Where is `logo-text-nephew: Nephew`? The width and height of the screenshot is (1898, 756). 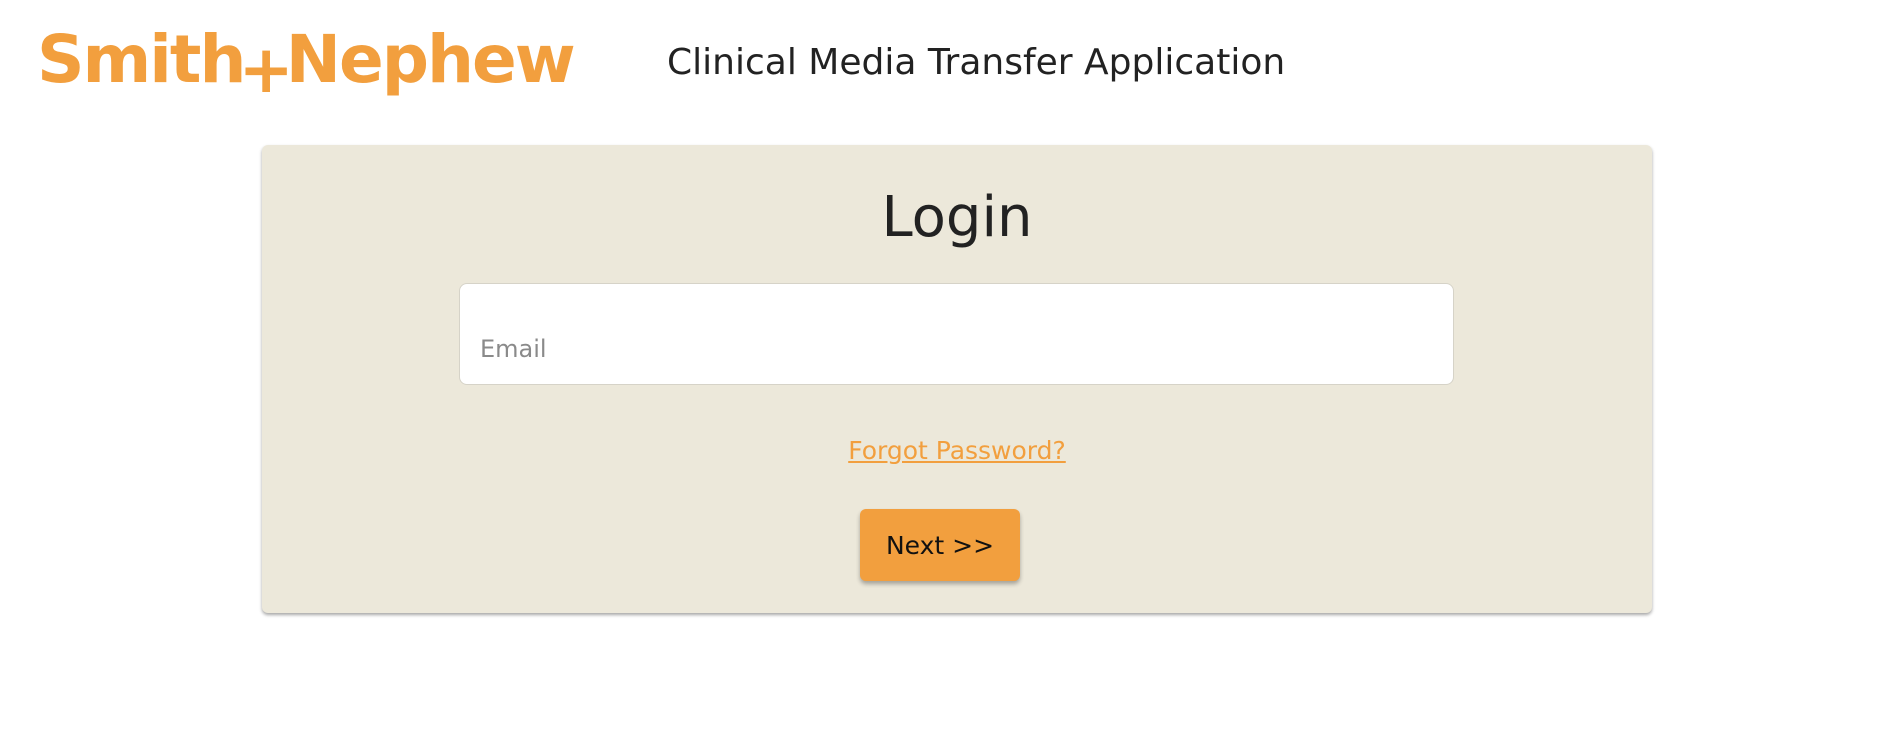 logo-text-nephew: Nephew is located at coordinates (430, 59).